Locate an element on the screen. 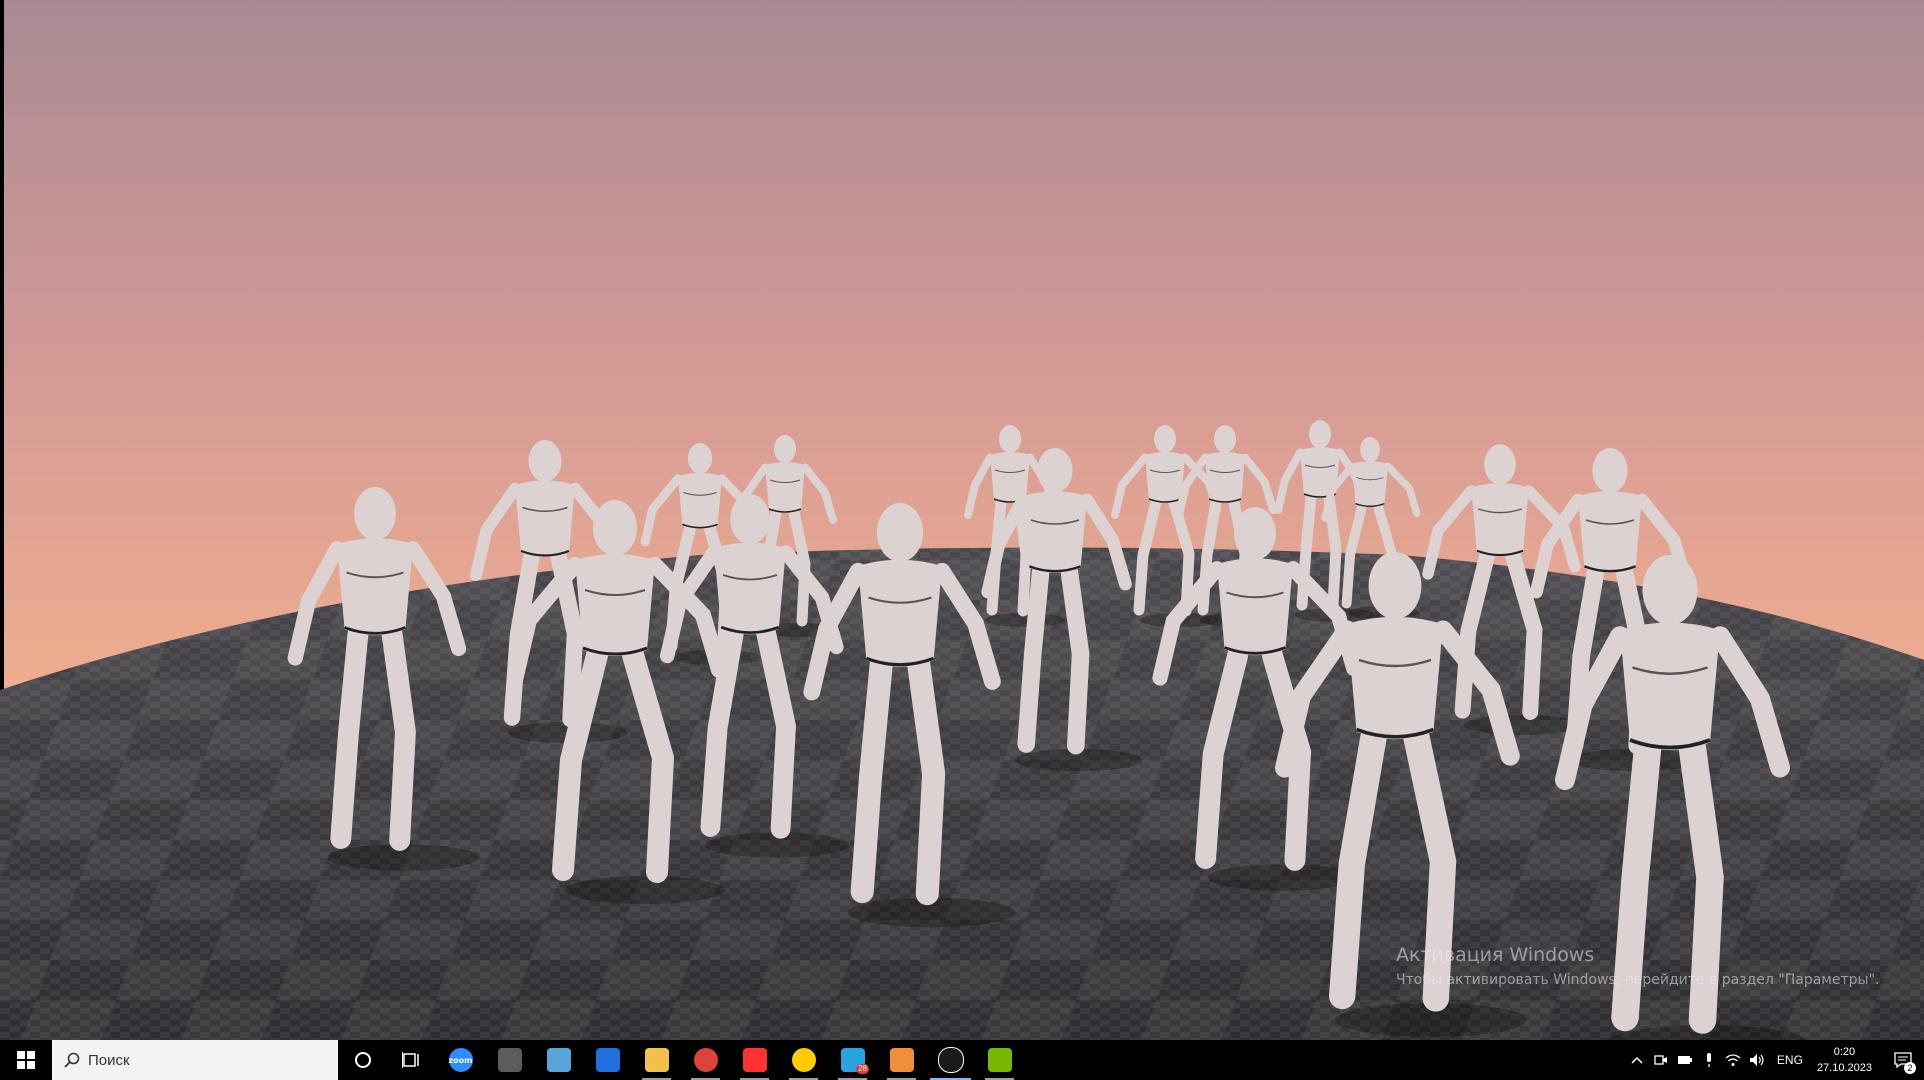 The height and width of the screenshot is (1080, 1924). calculator-grid-icon is located at coordinates (607, 1060).